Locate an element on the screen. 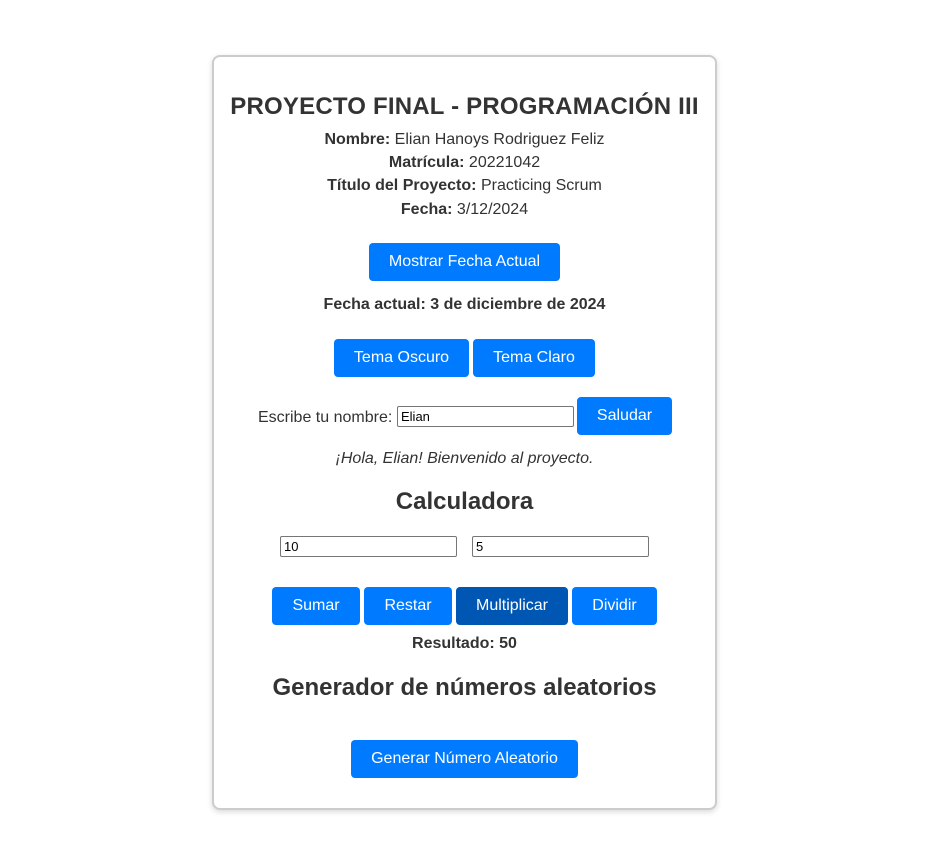 This screenshot has width=929, height=865. page-title: PROYECTO FINAL - PROGRAMACIÓN III is located at coordinates (464, 106).